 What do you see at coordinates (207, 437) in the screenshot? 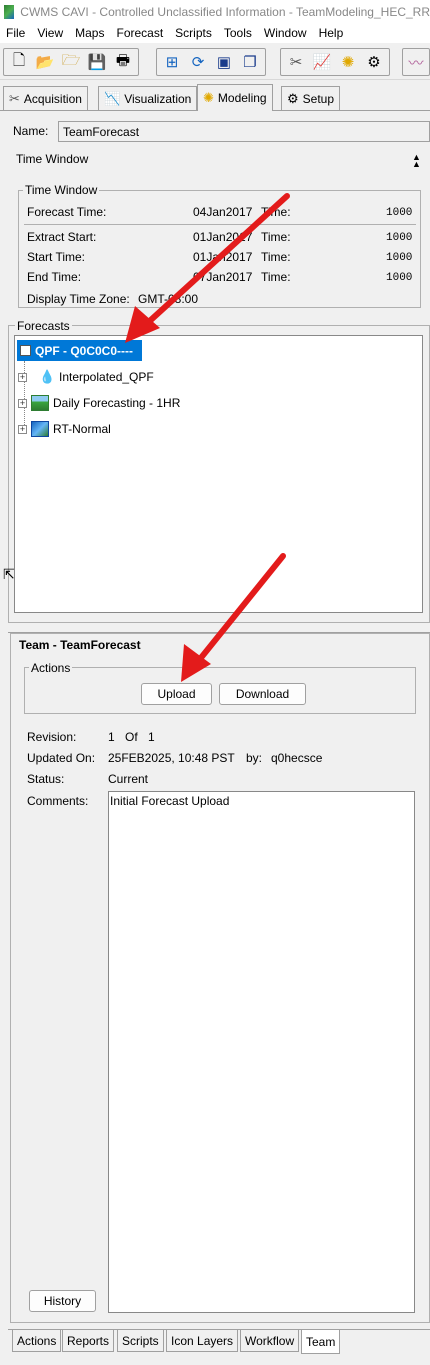
I see `annotation-overlay` at bounding box center [207, 437].